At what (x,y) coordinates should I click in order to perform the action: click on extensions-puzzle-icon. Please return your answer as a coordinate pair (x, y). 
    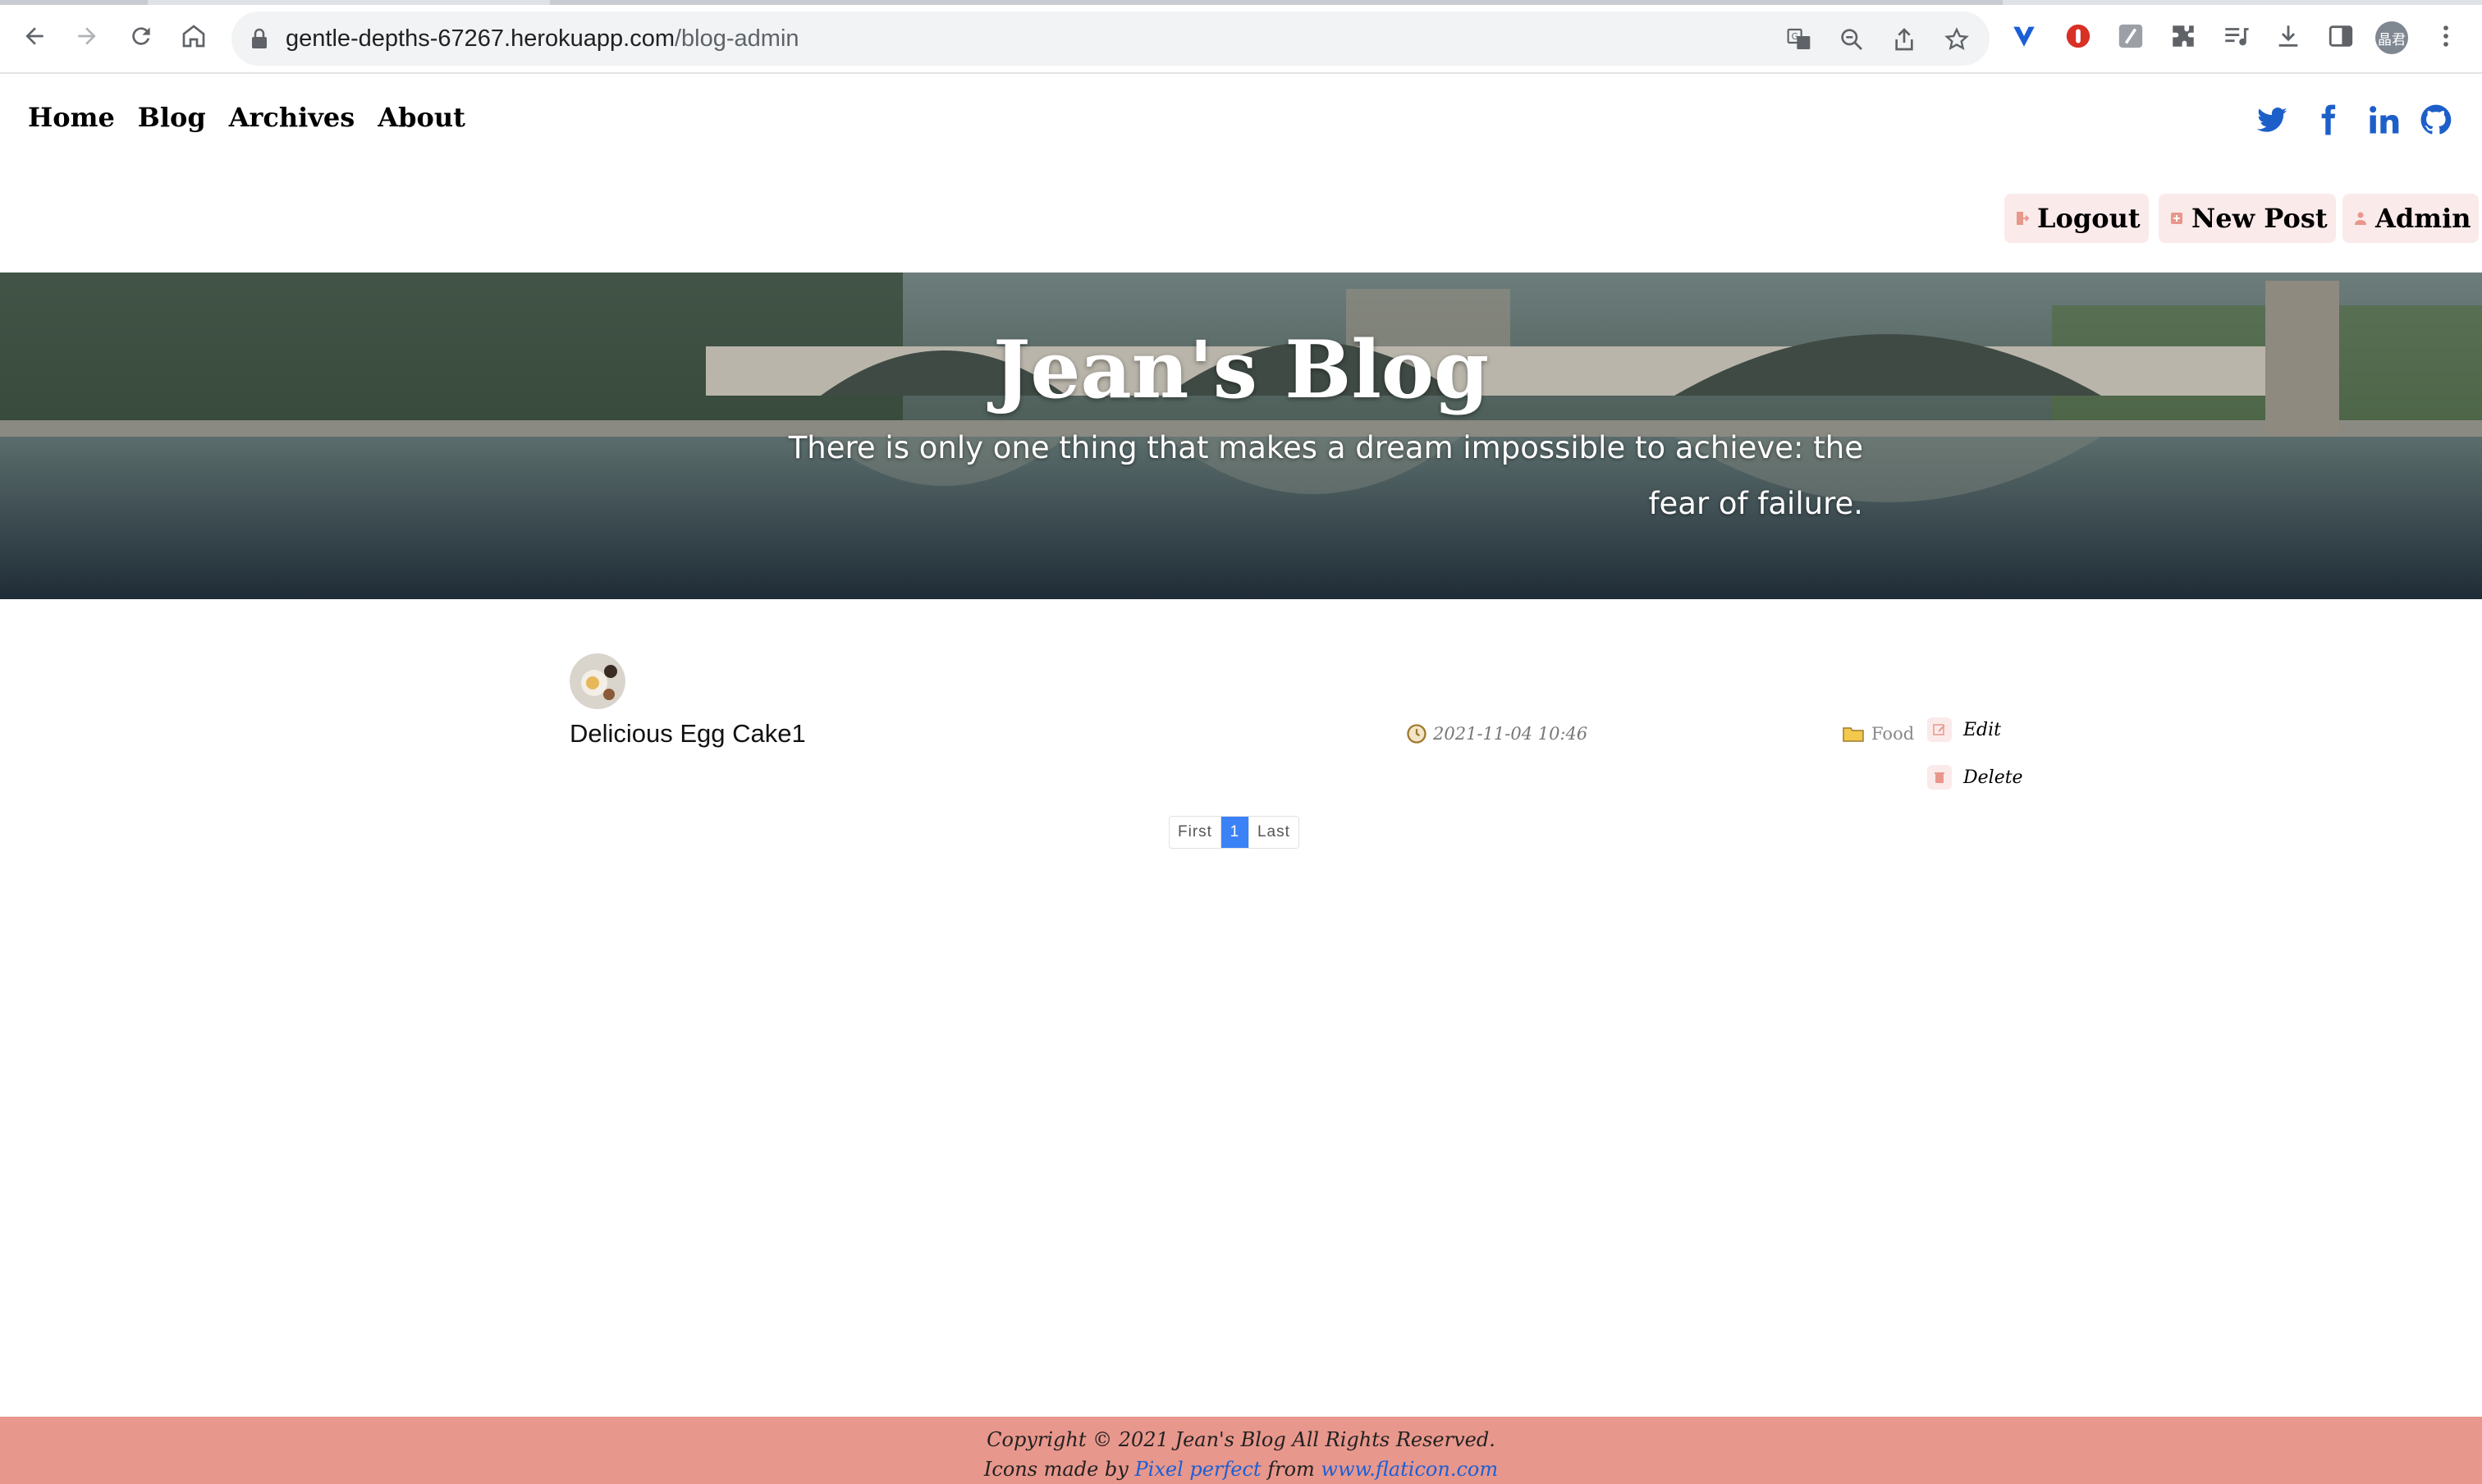
    Looking at the image, I should click on (2183, 36).